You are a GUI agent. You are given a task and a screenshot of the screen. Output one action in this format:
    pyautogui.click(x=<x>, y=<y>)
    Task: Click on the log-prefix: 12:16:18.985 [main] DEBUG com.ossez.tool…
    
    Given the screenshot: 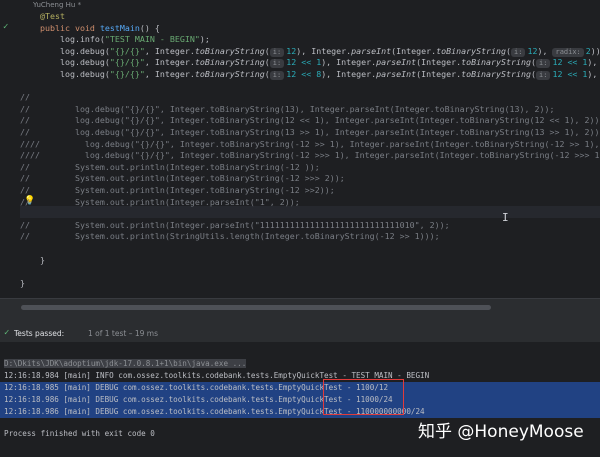 What is the action you would take?
    pyautogui.click(x=180, y=387)
    